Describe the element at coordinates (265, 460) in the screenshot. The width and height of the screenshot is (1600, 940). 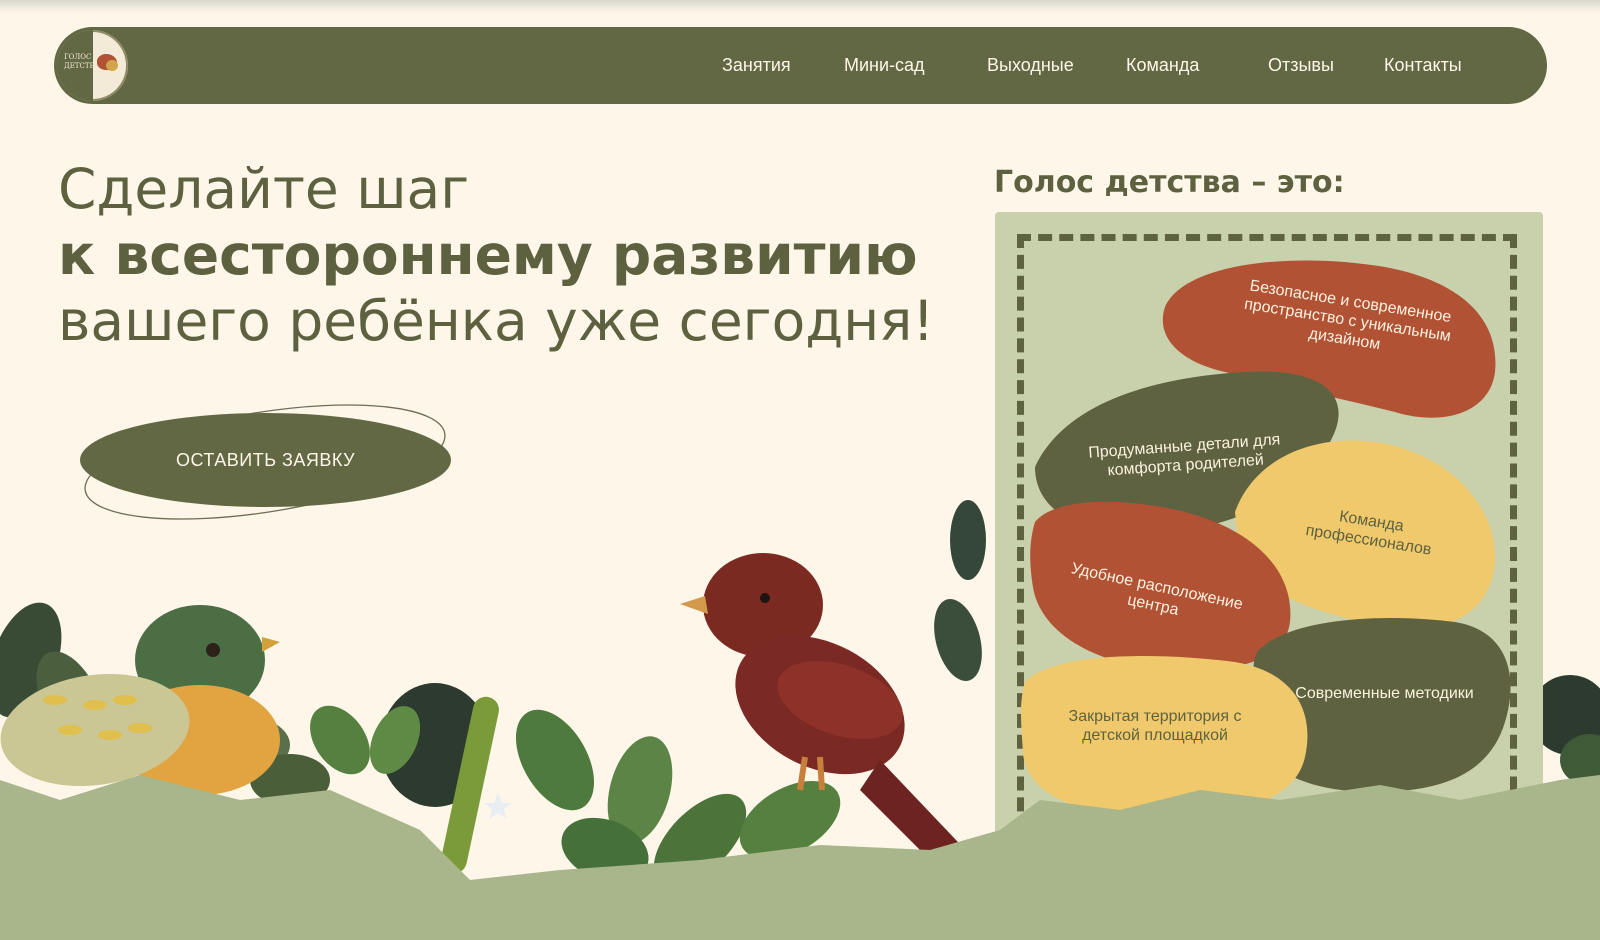
I see `leave-request-button: ОСТАВИТЬ ЗАЯВКУ` at that location.